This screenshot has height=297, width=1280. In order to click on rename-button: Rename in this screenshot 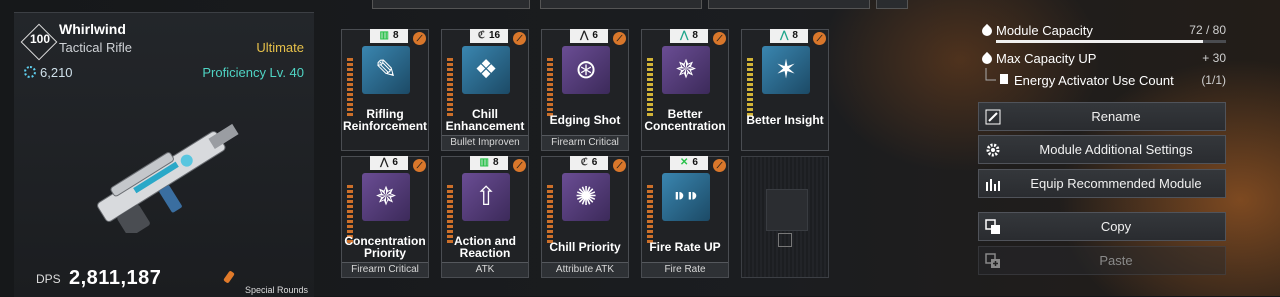, I will do `click(1102, 116)`.